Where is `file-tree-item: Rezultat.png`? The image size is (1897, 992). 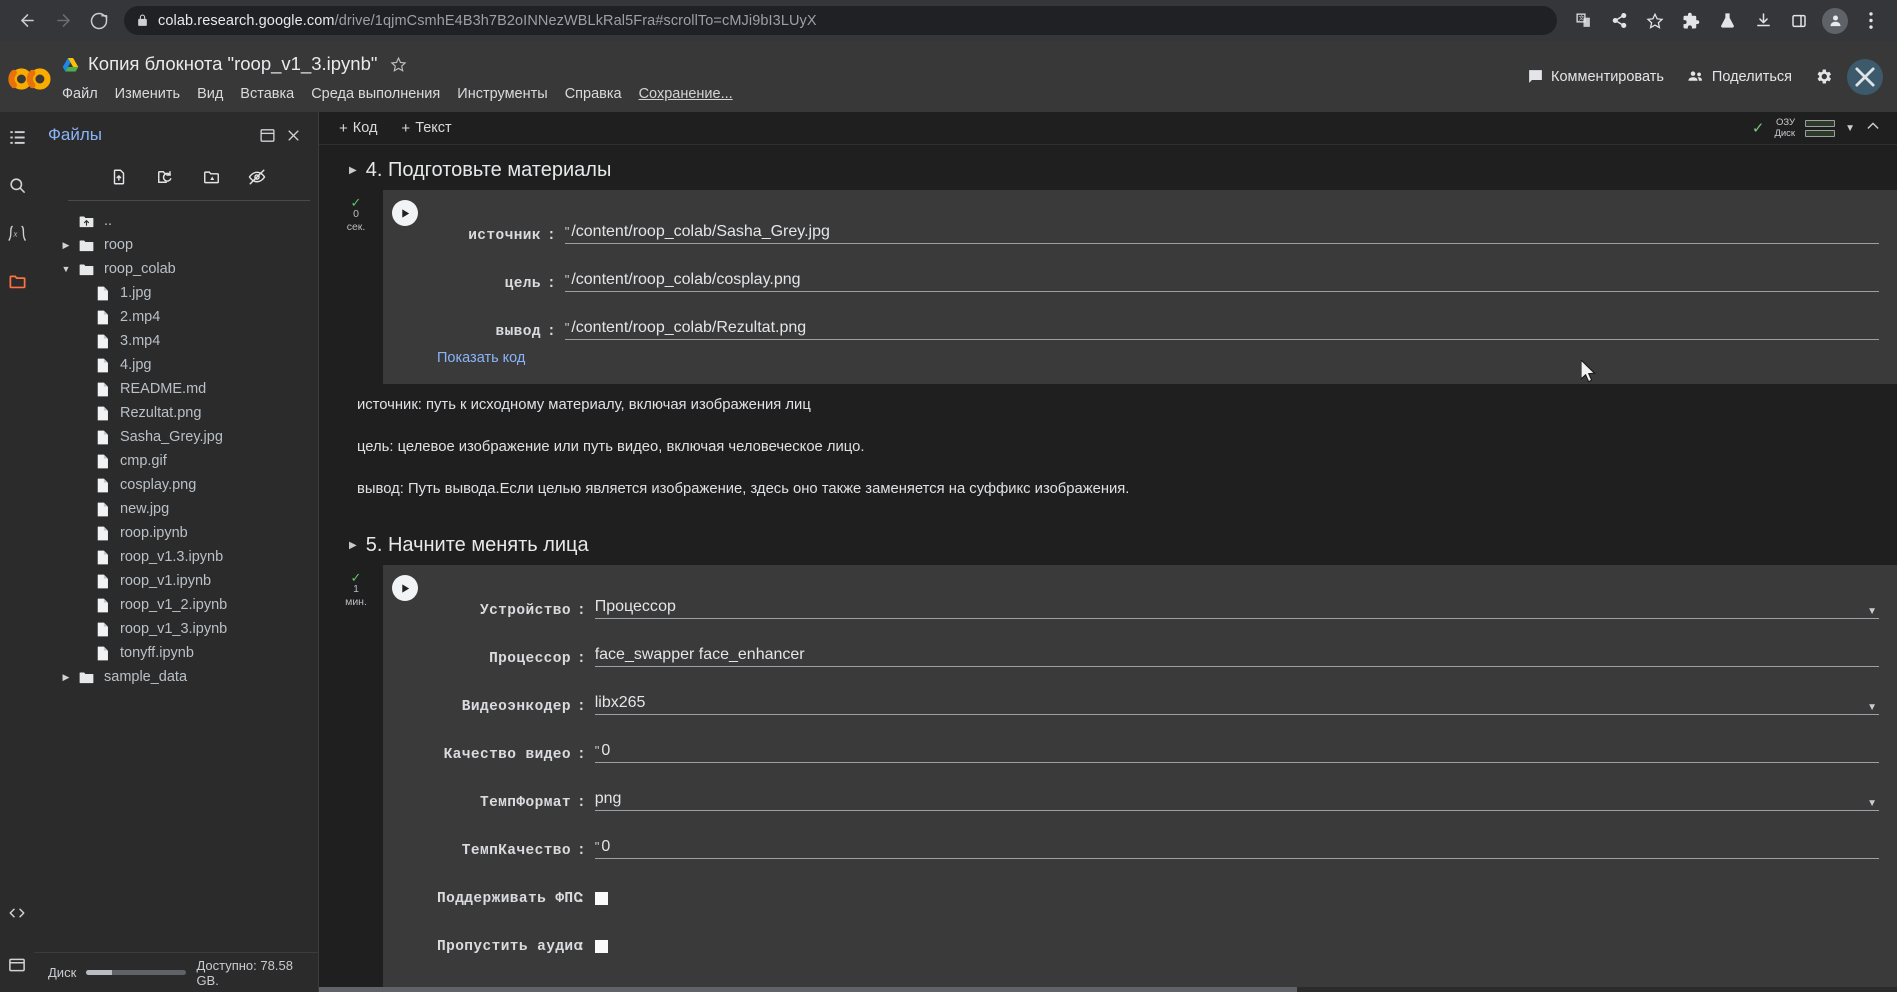 file-tree-item: Rezultat.png is located at coordinates (176, 413).